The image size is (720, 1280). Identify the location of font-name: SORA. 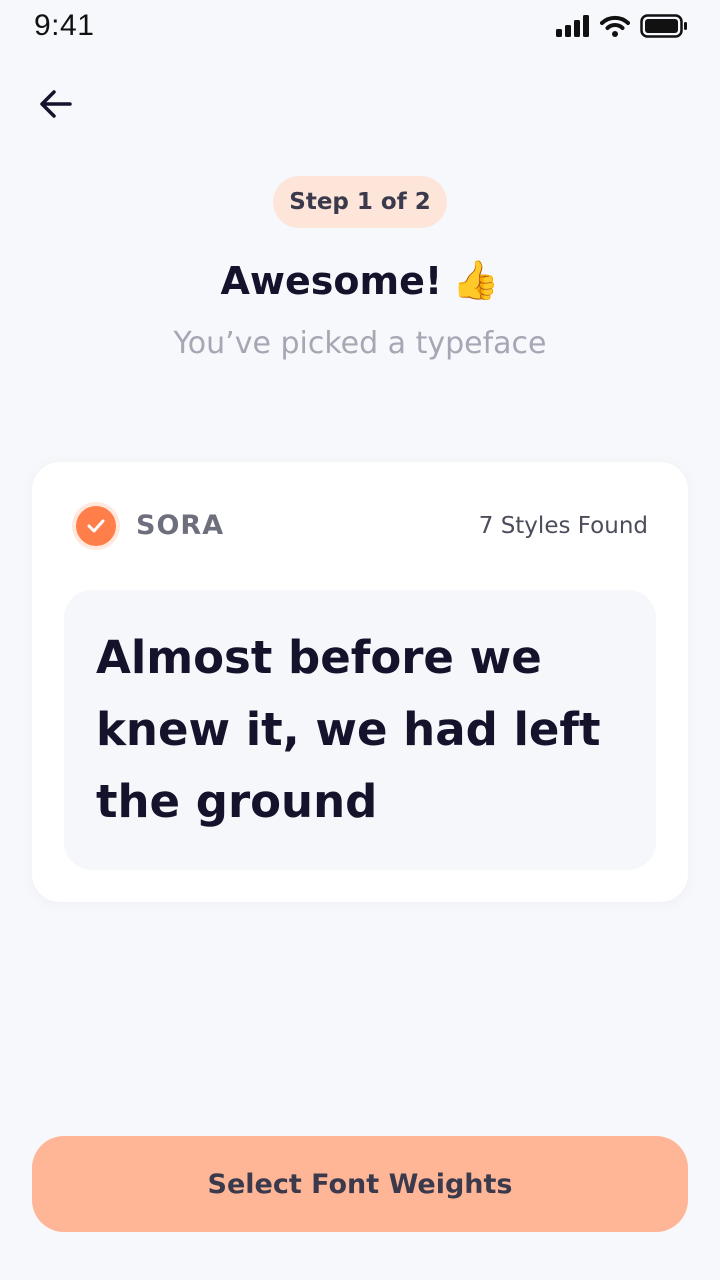
(180, 525).